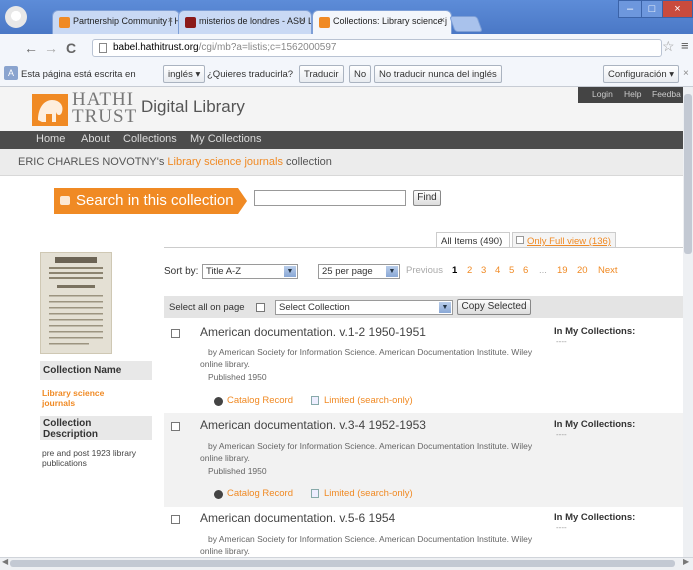 This screenshot has height=570, width=693. I want to click on sort-select: Title A-Z ▼, so click(250, 271).